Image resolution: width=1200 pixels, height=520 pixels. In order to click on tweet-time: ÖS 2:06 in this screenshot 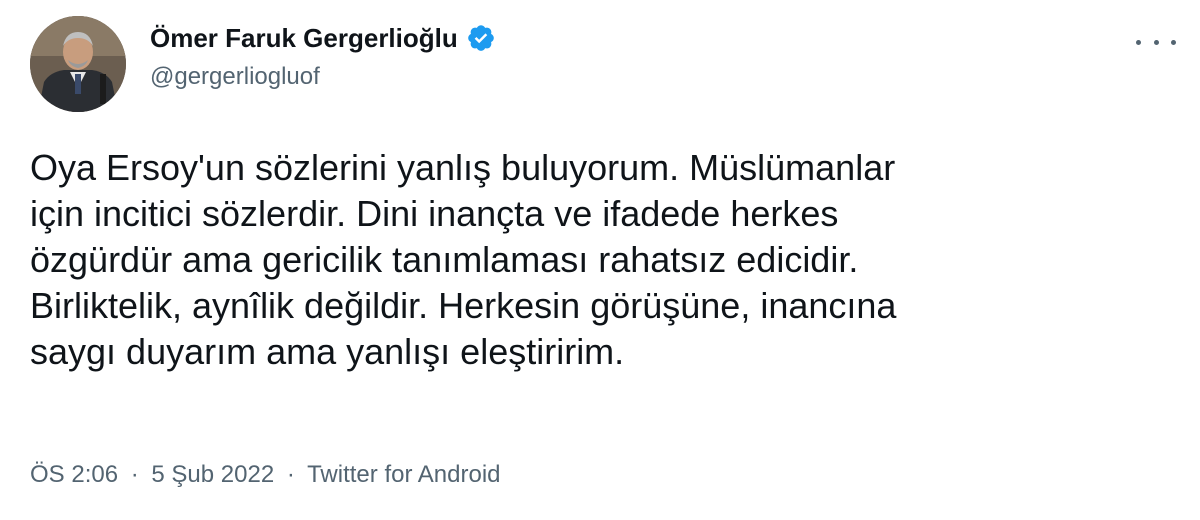, I will do `click(74, 474)`.